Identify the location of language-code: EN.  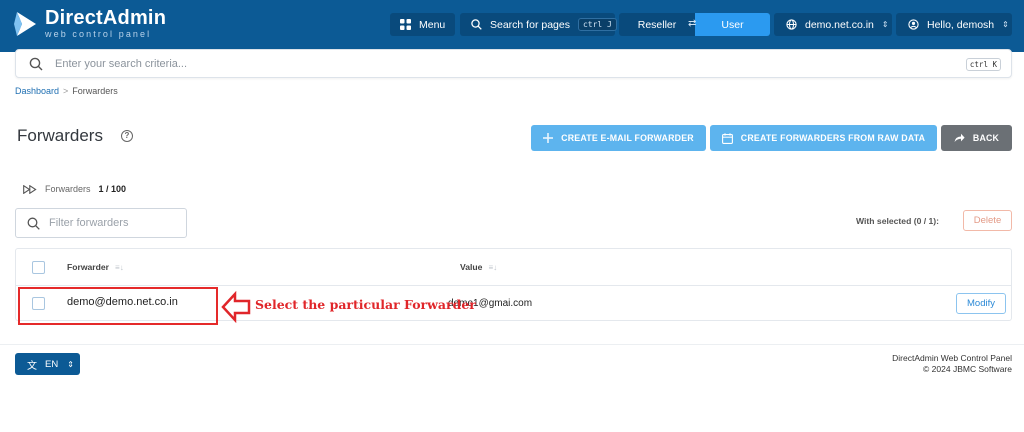
(52, 364).